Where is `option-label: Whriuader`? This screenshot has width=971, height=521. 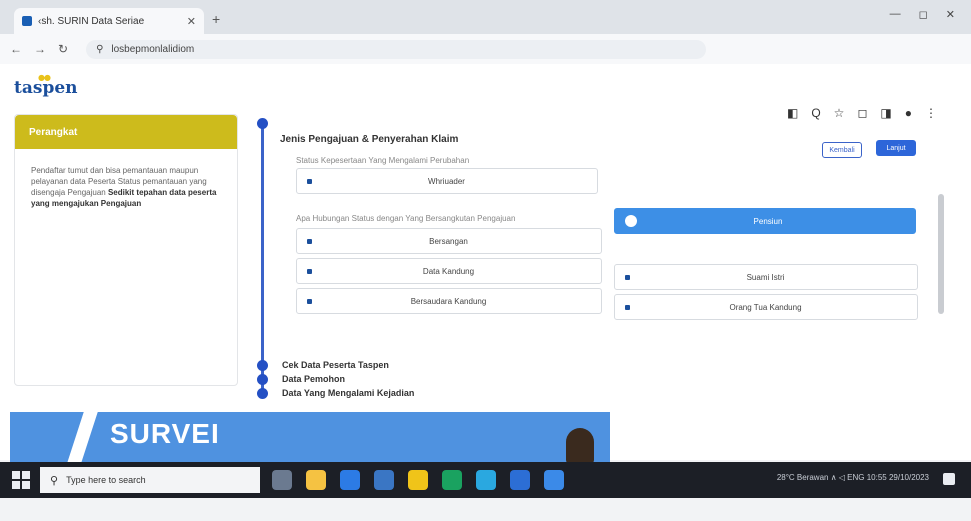
option-label: Whriuader is located at coordinates (446, 181).